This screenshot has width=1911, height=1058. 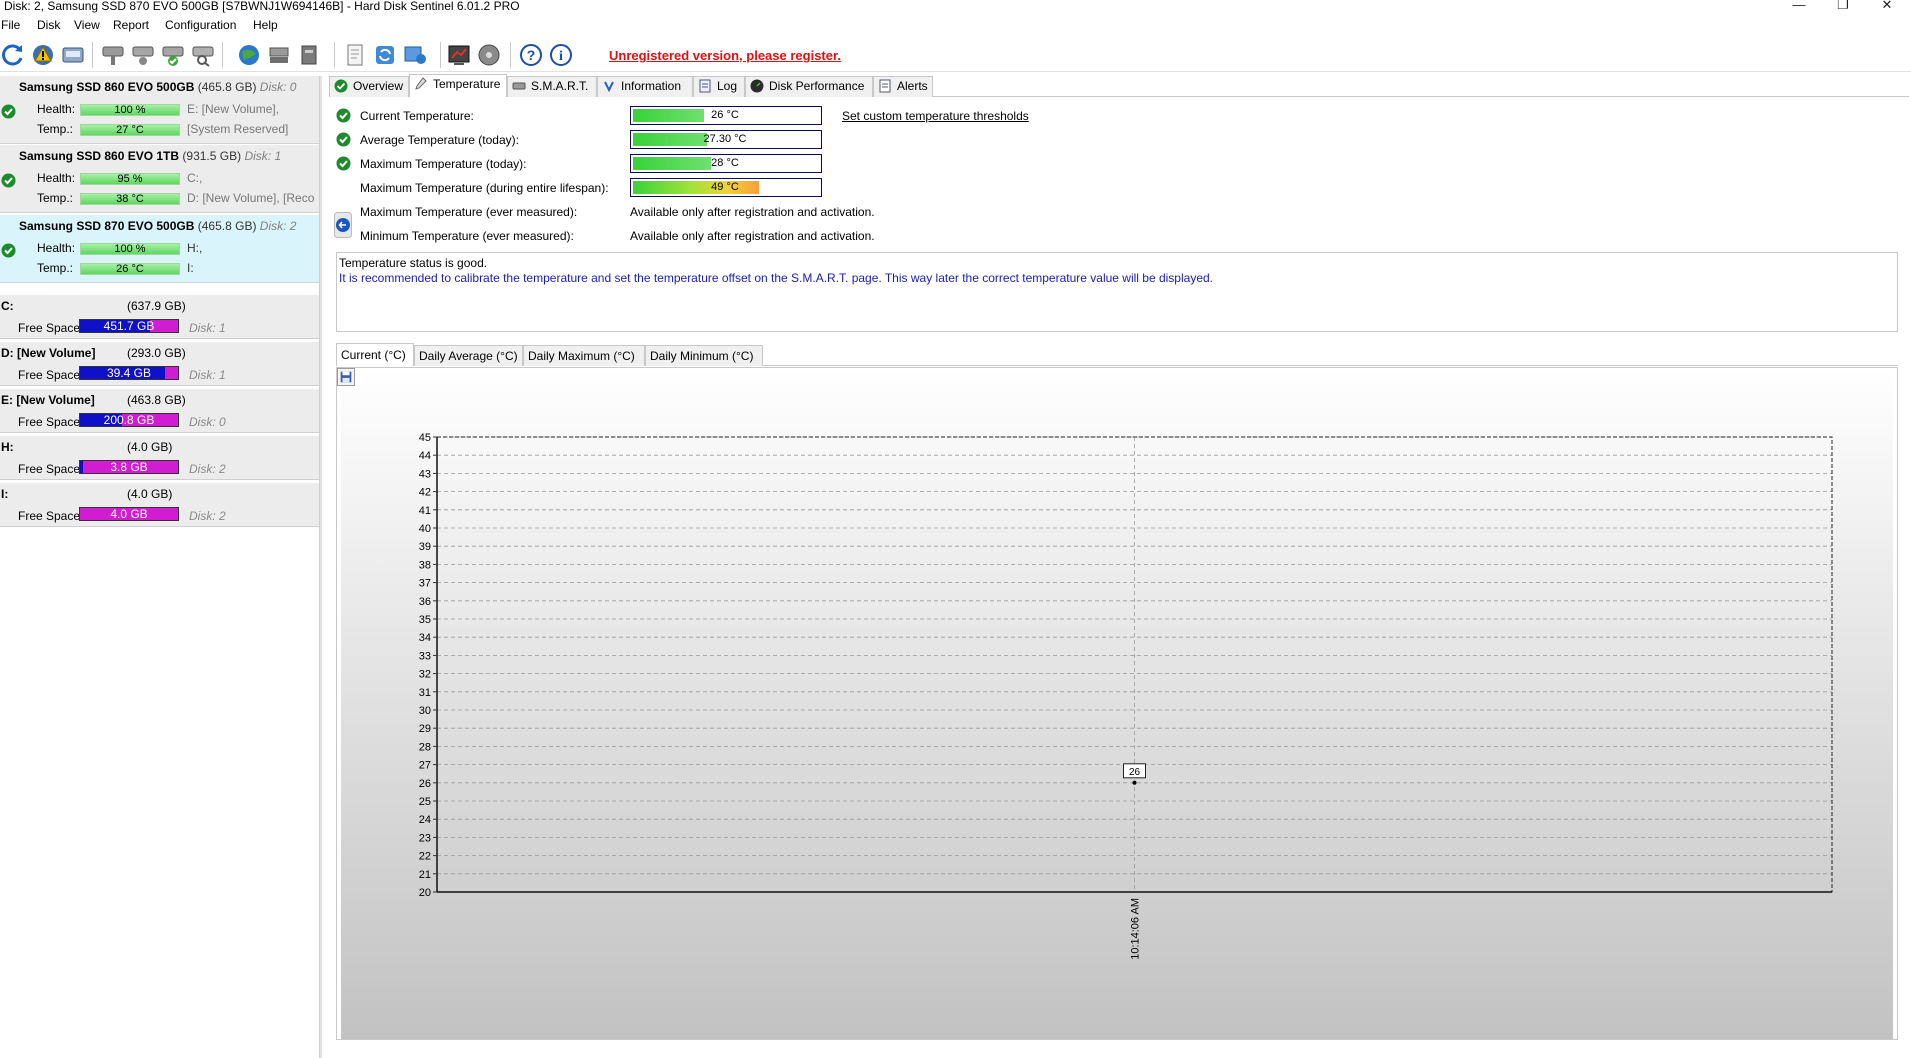 What do you see at coordinates (130, 269) in the screenshot?
I see `temp-bar: 26 °C` at bounding box center [130, 269].